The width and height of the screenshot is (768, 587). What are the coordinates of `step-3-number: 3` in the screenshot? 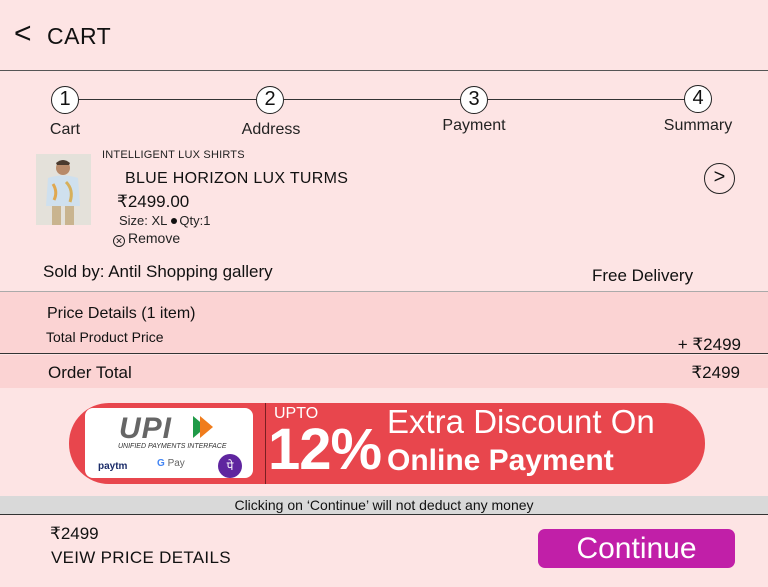 It's located at (474, 100).